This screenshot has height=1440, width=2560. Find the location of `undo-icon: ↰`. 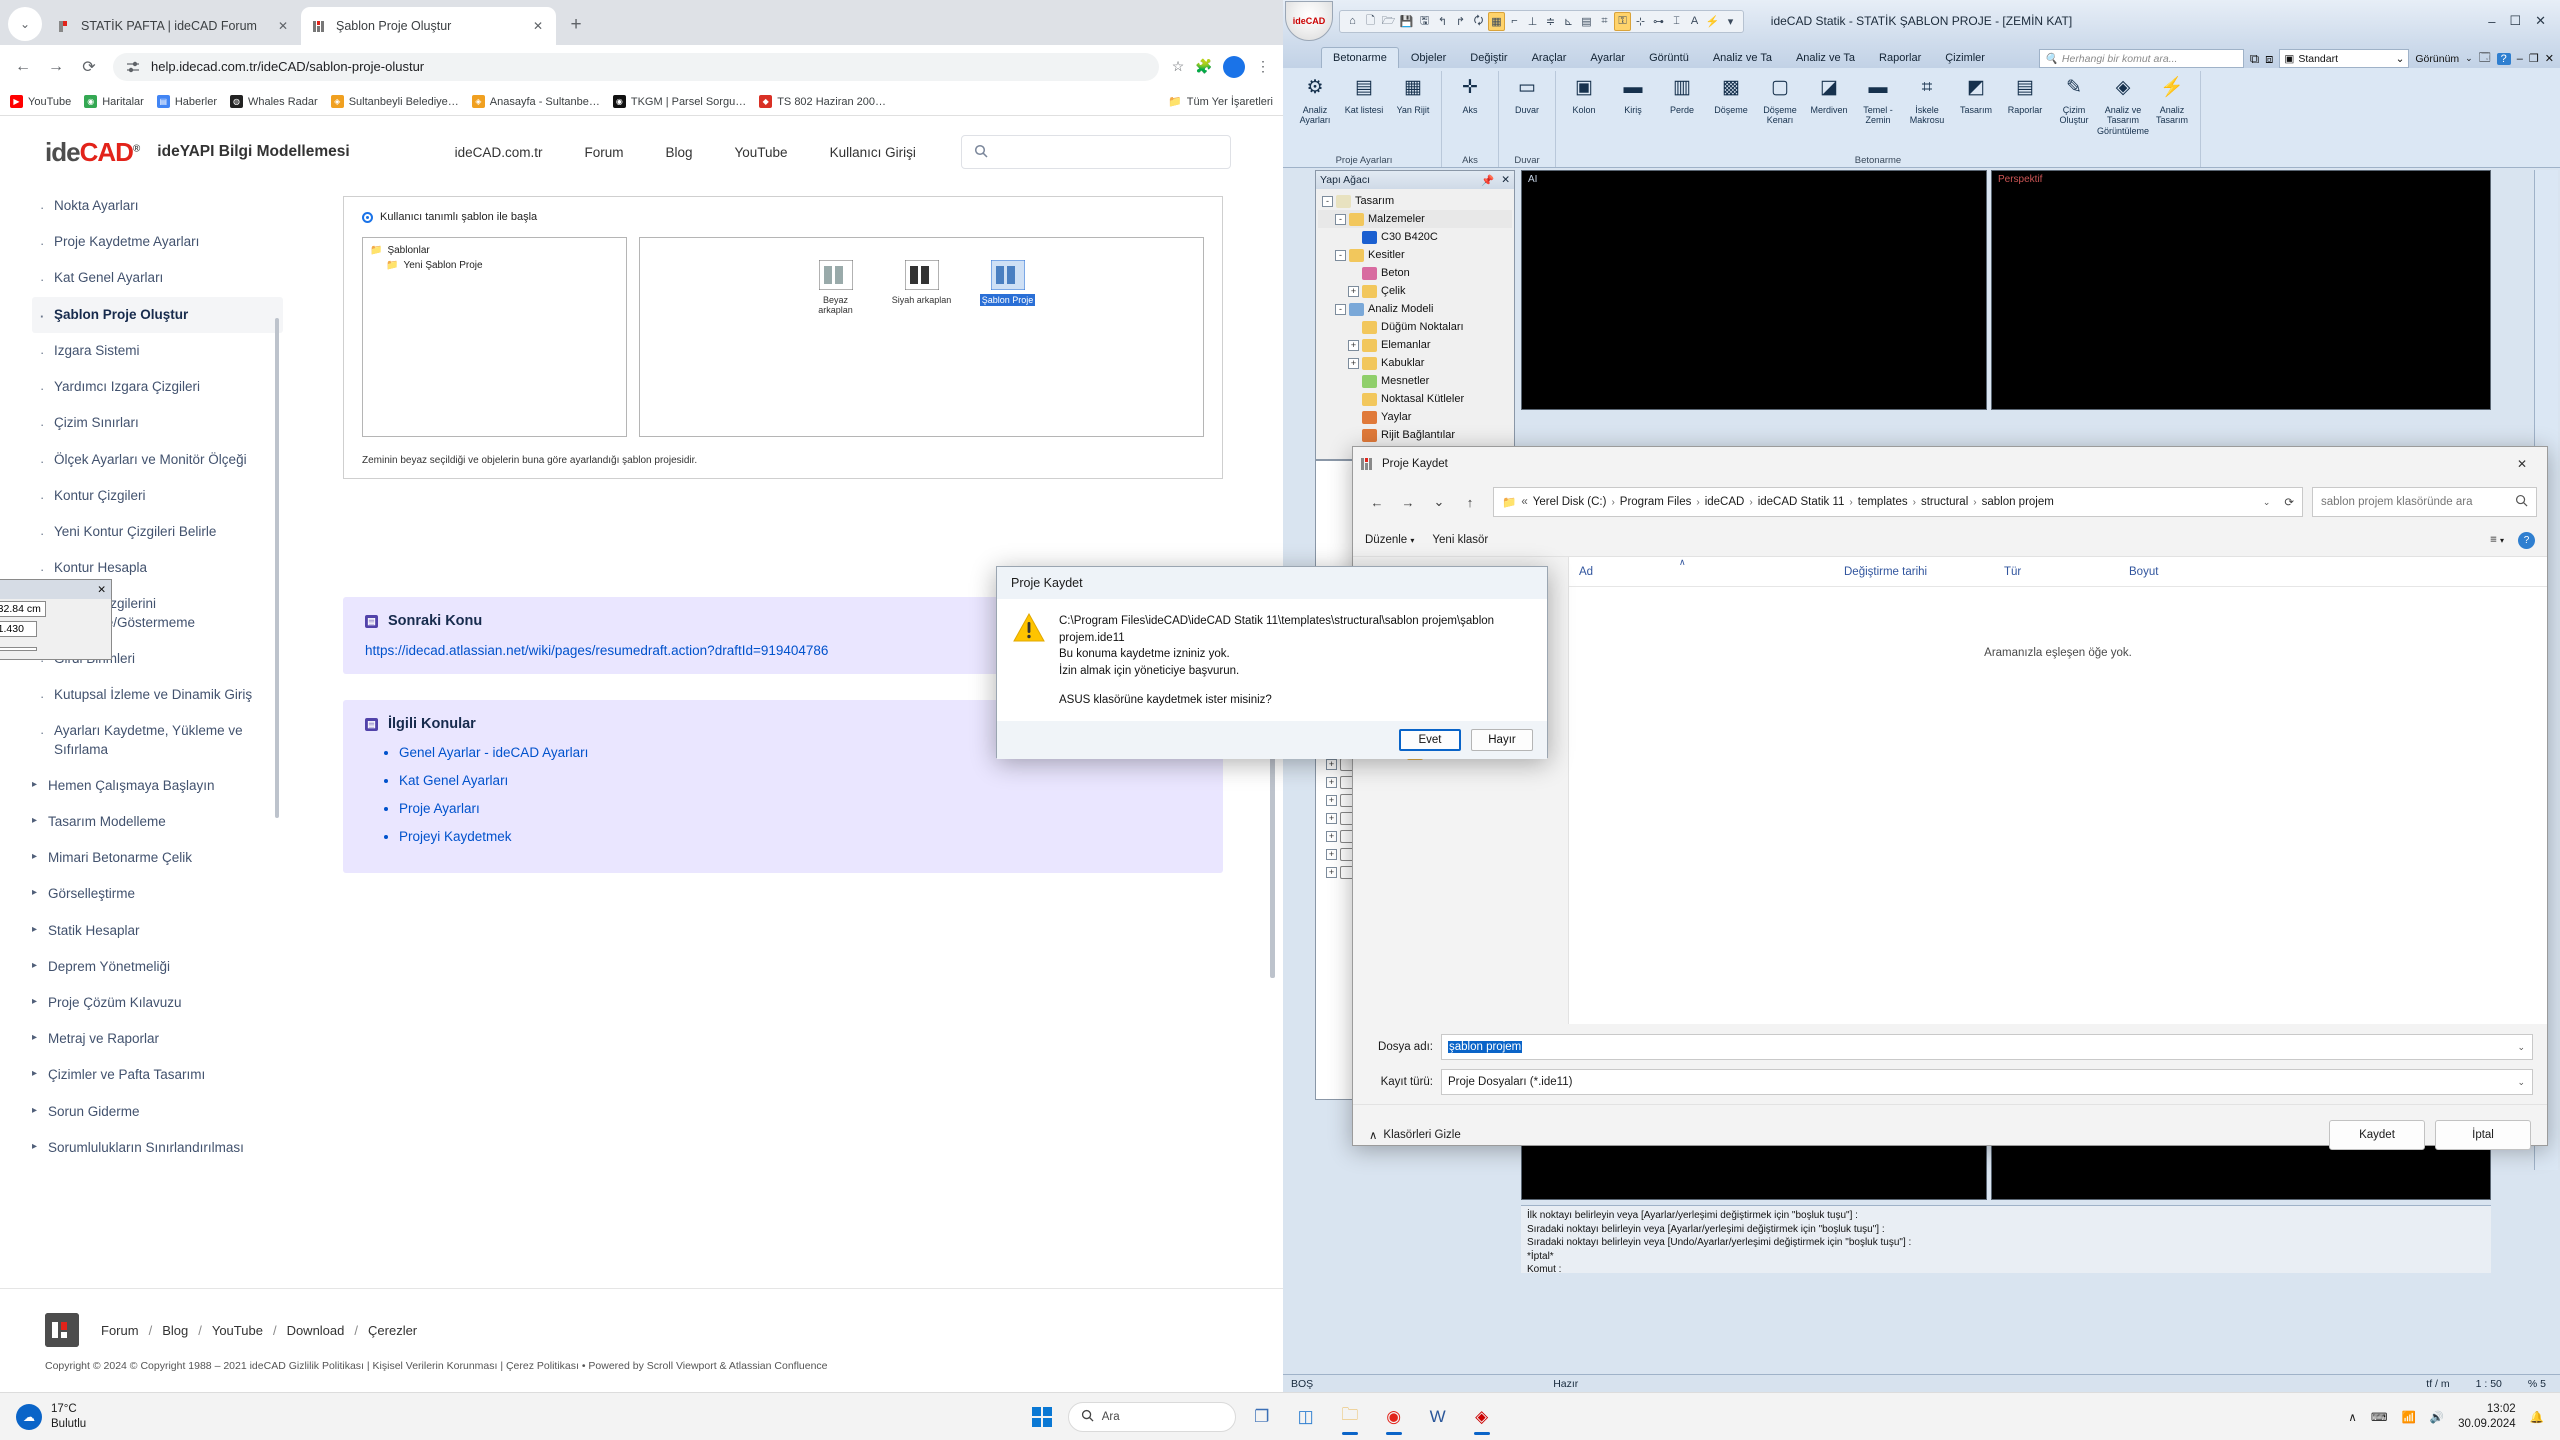

undo-icon: ↰ is located at coordinates (1442, 21).